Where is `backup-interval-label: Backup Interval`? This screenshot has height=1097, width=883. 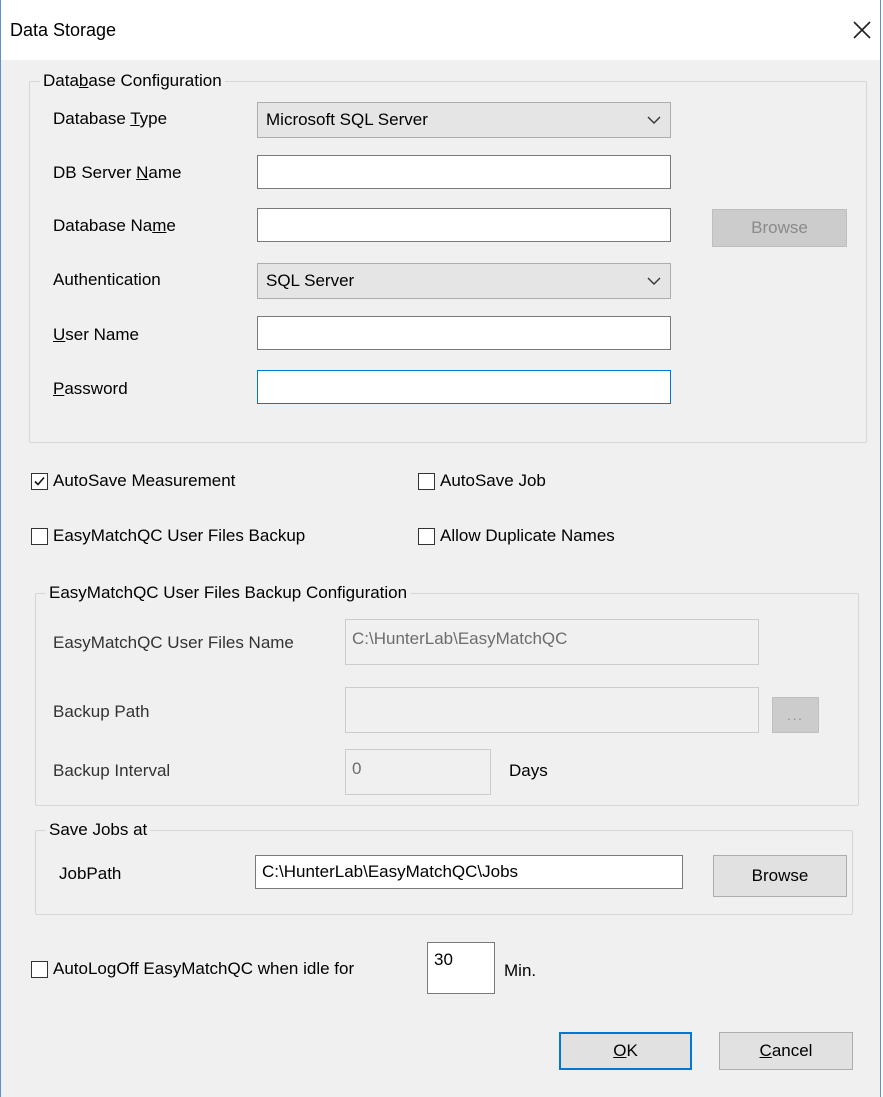
backup-interval-label: Backup Interval is located at coordinates (112, 770).